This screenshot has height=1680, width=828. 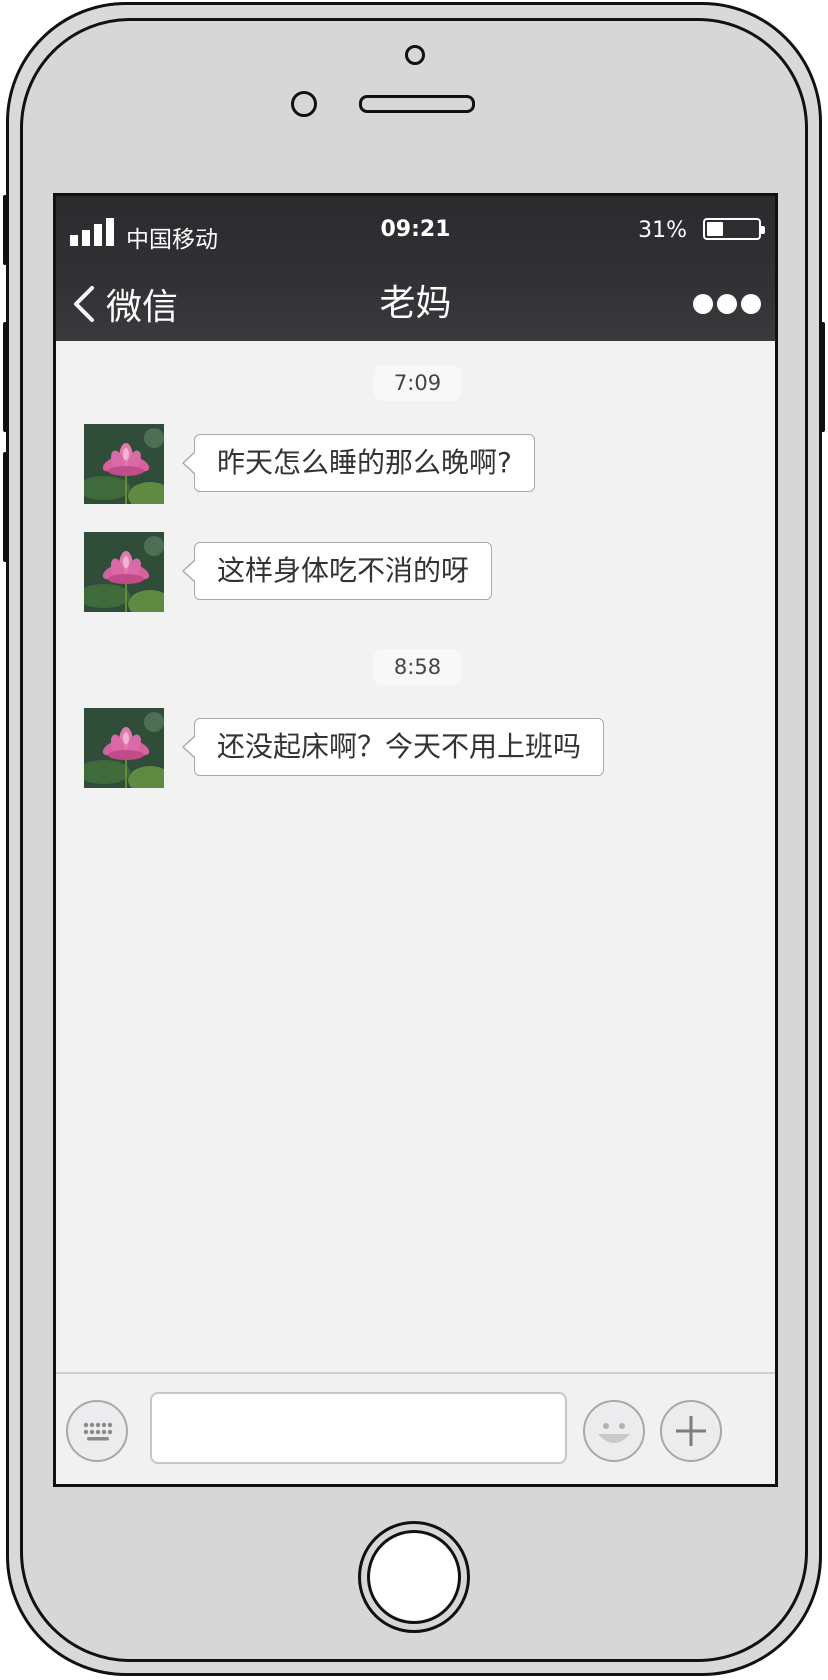 What do you see at coordinates (417, 104) in the screenshot?
I see `earpiece-speaker` at bounding box center [417, 104].